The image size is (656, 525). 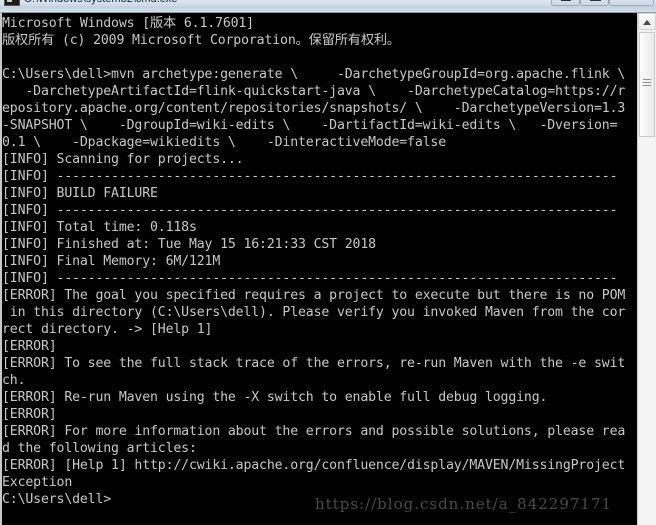 I want to click on console-line: Exception, so click(x=37, y=482).